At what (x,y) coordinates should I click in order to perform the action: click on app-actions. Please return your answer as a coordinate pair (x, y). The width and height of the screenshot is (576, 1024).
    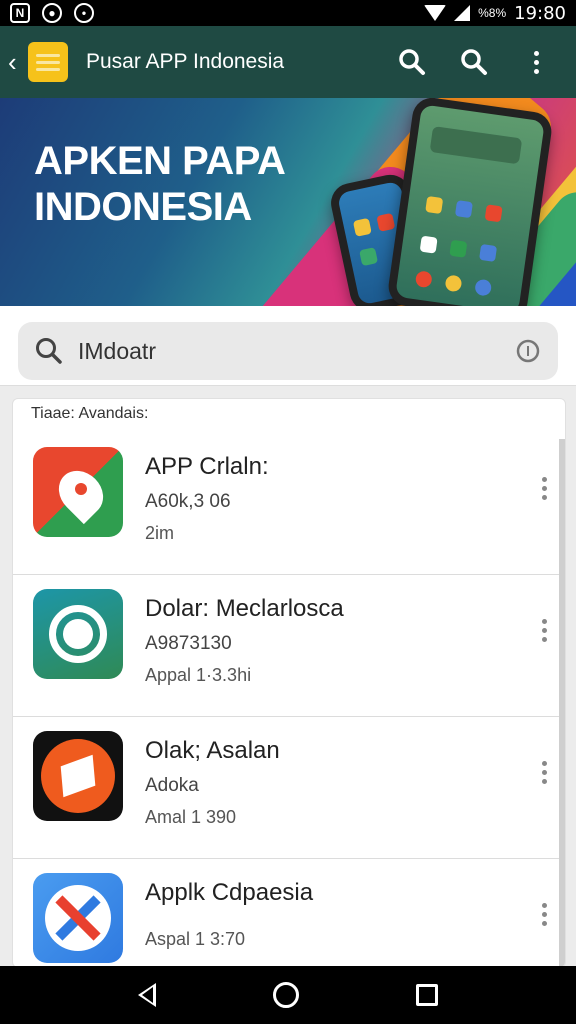
    Looking at the image, I should click on (474, 62).